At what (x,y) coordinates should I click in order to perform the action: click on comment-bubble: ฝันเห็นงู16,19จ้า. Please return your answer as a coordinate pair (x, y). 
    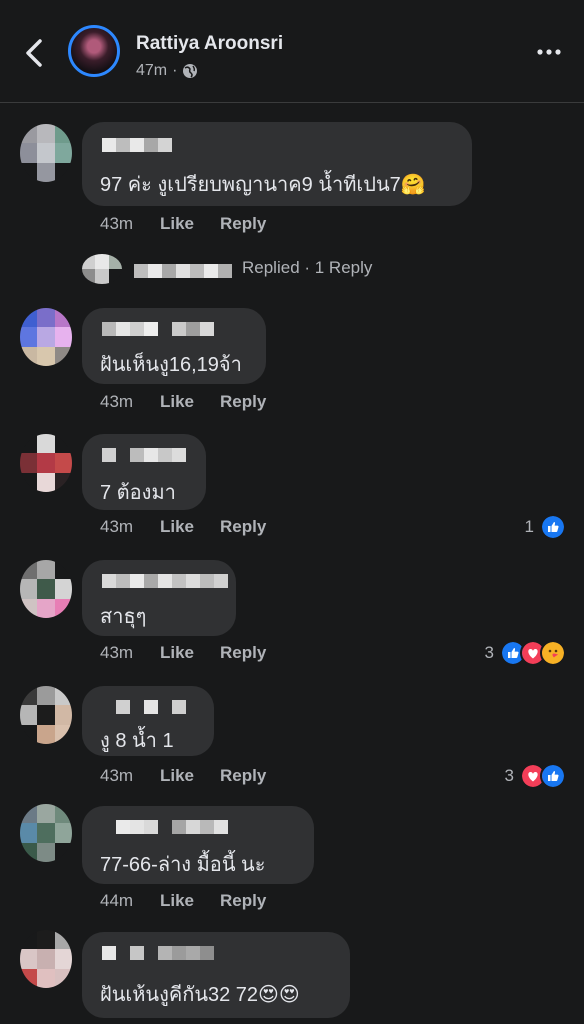
    Looking at the image, I should click on (174, 346).